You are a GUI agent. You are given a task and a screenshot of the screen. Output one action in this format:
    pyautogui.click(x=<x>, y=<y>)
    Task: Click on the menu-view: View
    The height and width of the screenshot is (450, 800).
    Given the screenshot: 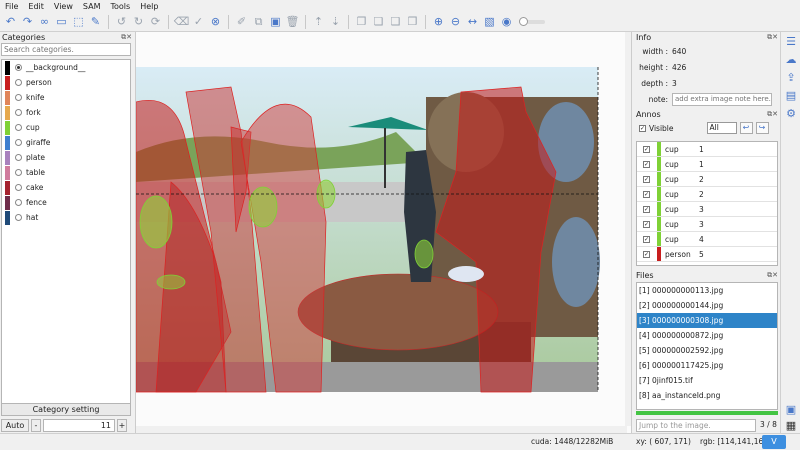 What is the action you would take?
    pyautogui.click(x=63, y=6)
    